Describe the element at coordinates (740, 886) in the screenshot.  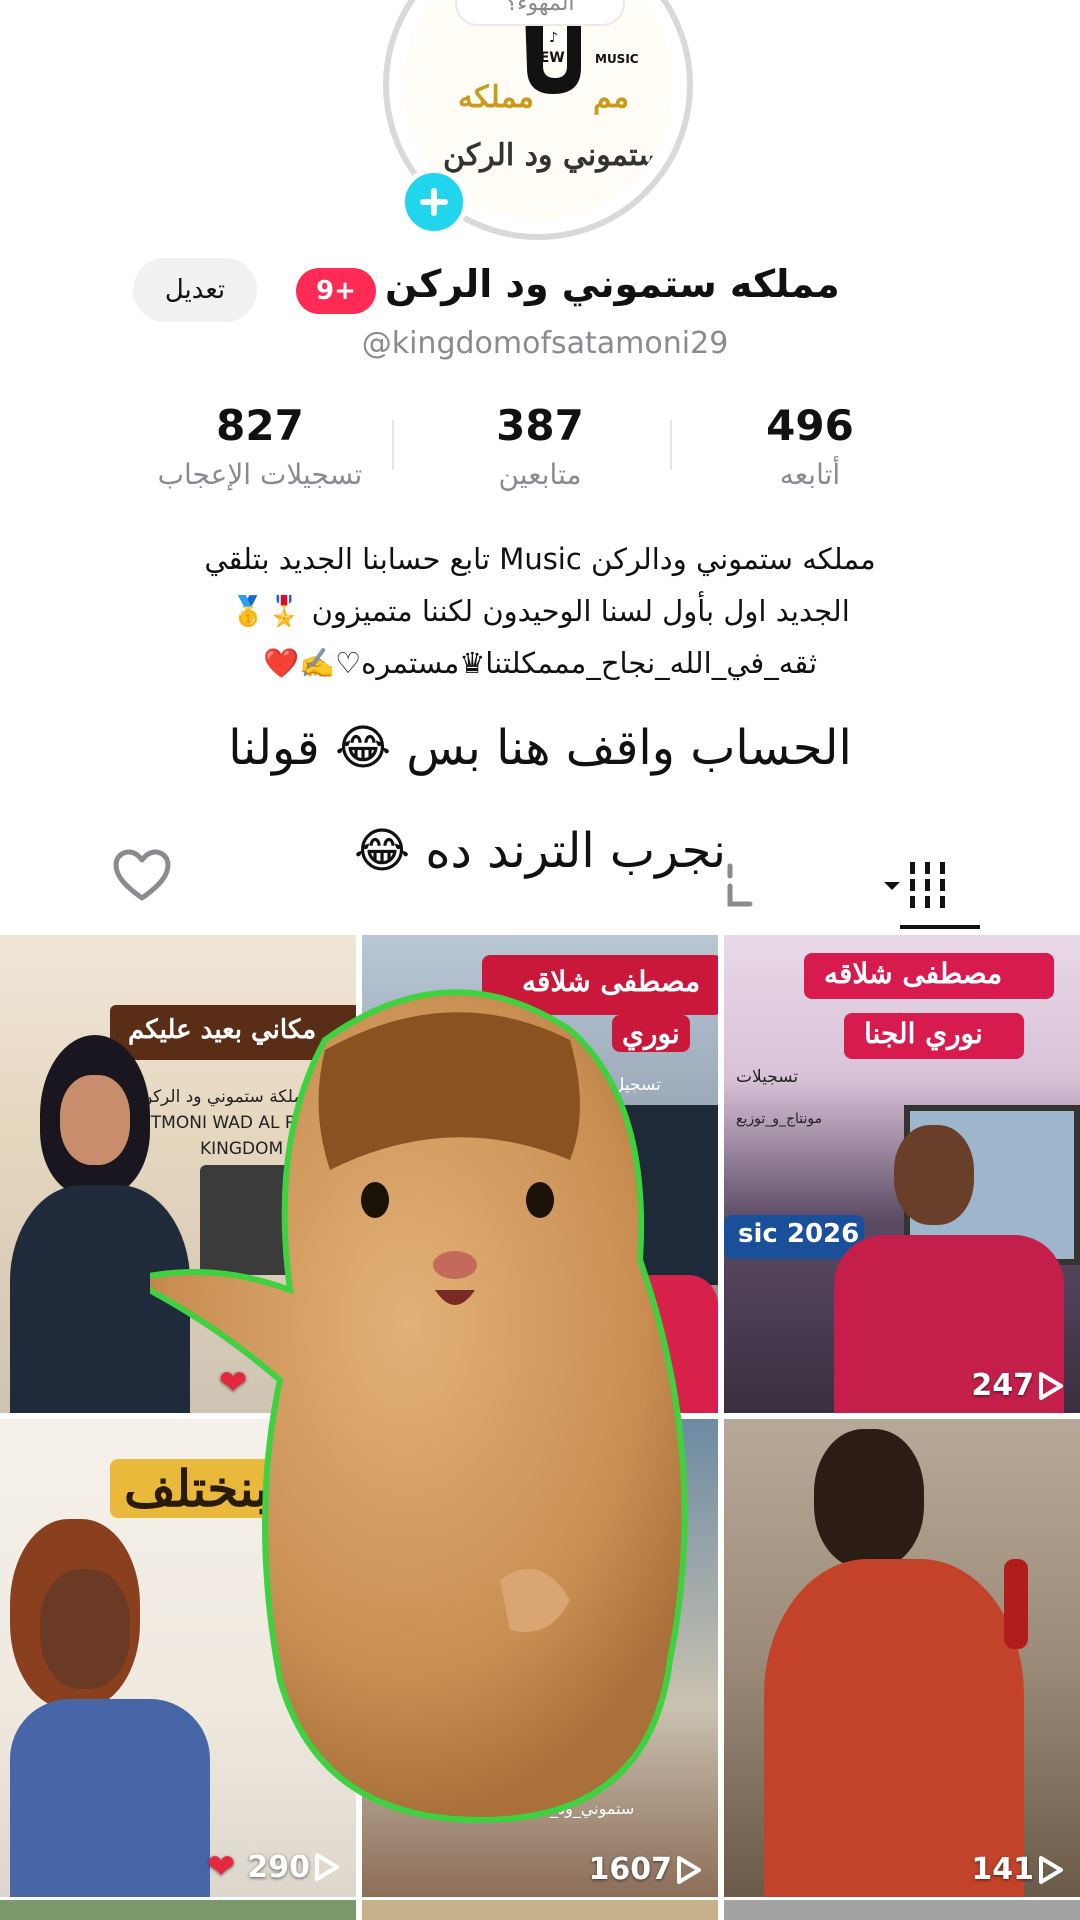
I see `repost-icon` at that location.